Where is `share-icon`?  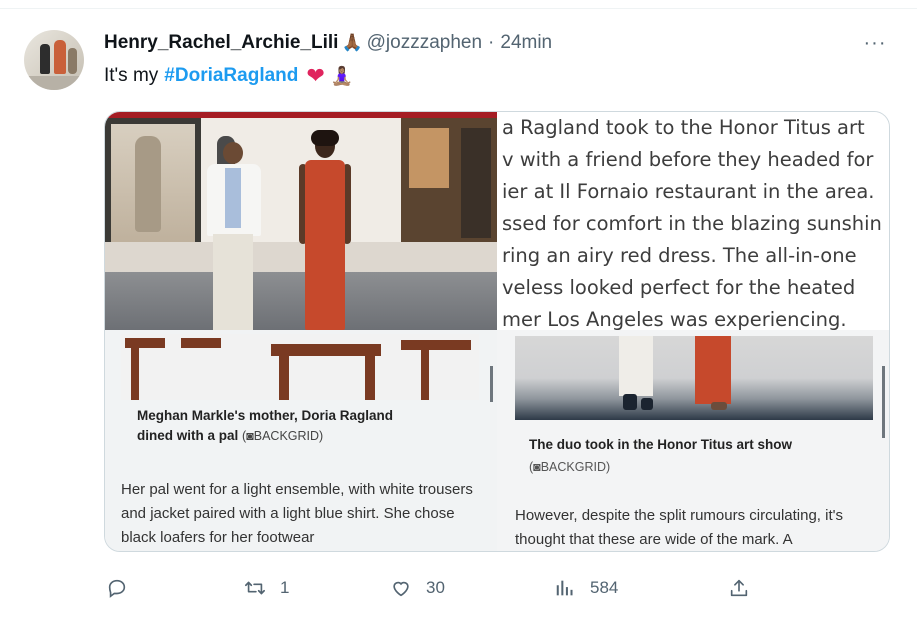 share-icon is located at coordinates (739, 588).